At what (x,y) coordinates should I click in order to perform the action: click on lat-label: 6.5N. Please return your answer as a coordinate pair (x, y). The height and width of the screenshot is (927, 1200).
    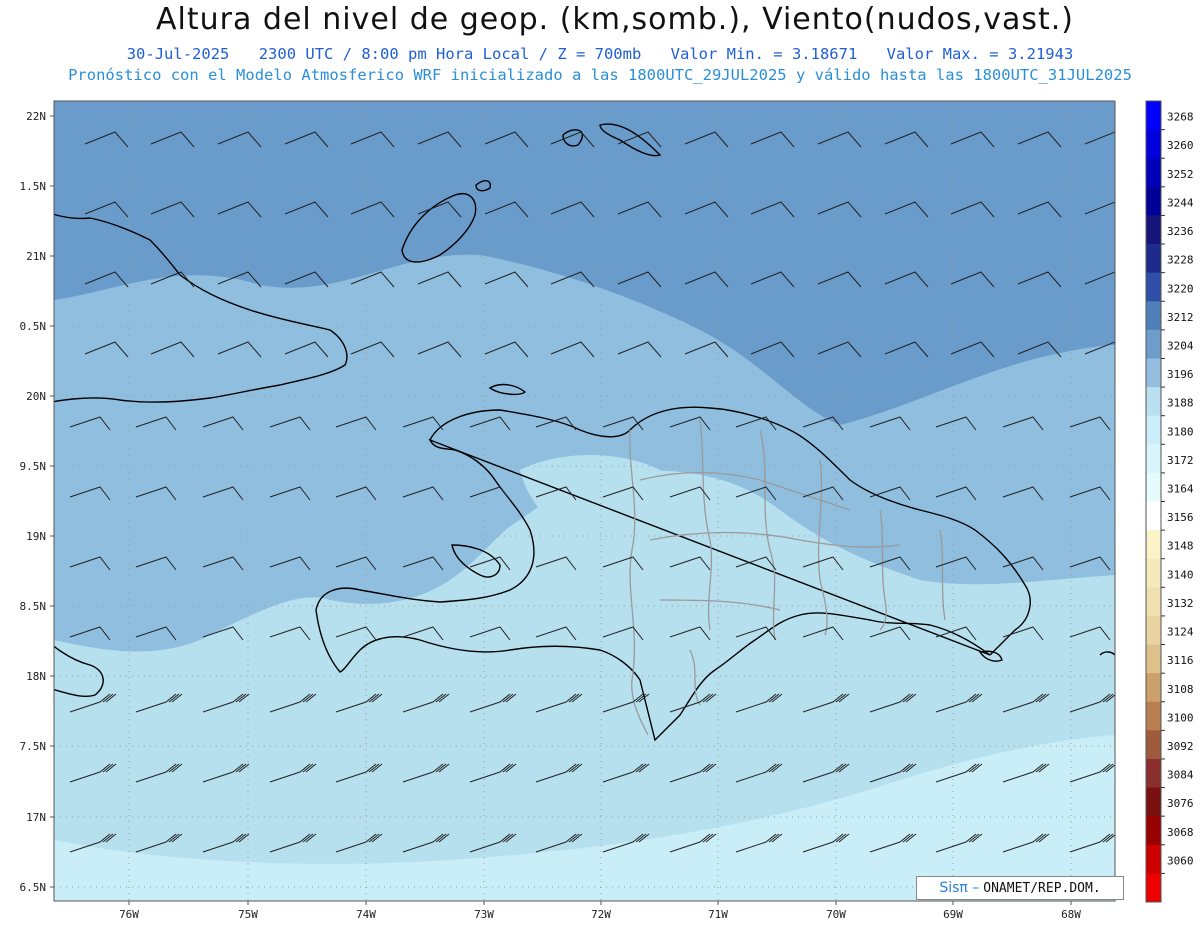
    Looking at the image, I should click on (33, 887).